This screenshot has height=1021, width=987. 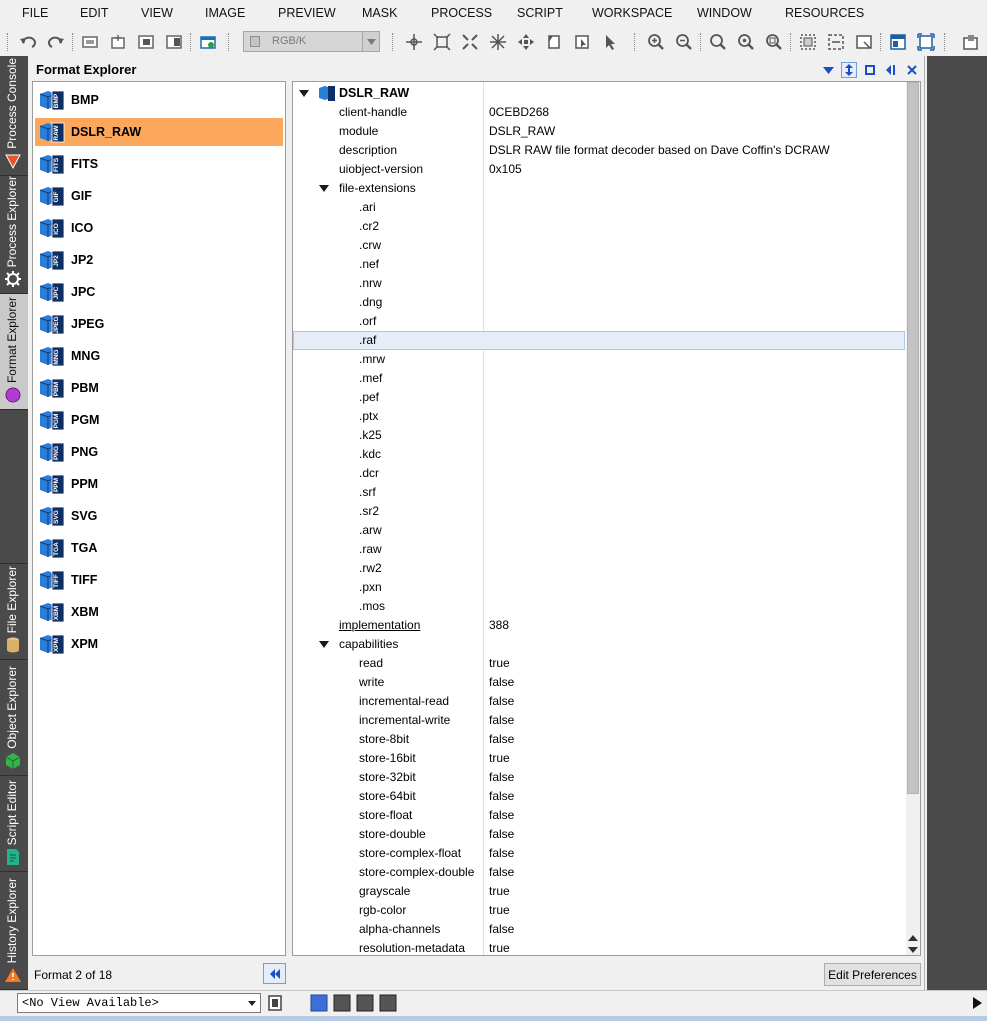 What do you see at coordinates (599, 929) in the screenshot?
I see `capability-row: alpha-channels false` at bounding box center [599, 929].